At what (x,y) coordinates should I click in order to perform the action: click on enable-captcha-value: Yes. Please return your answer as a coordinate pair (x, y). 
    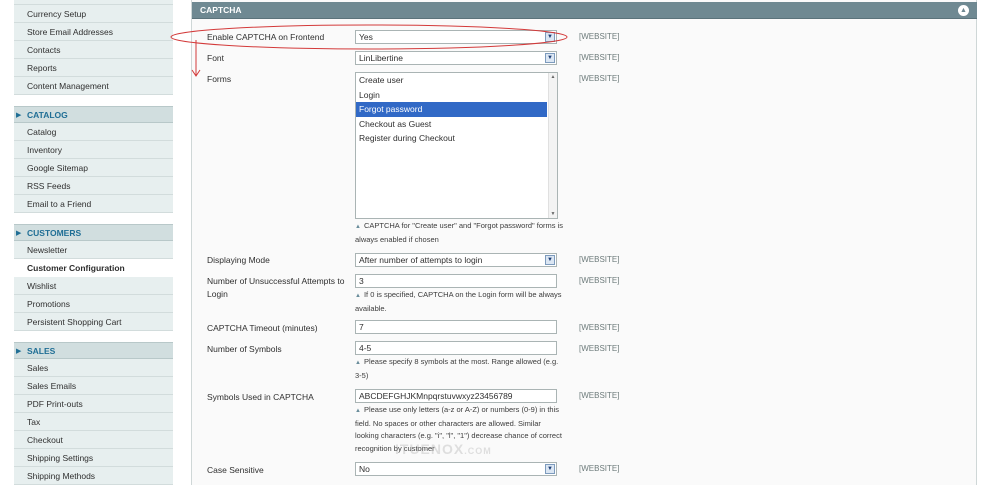
    Looking at the image, I should click on (366, 37).